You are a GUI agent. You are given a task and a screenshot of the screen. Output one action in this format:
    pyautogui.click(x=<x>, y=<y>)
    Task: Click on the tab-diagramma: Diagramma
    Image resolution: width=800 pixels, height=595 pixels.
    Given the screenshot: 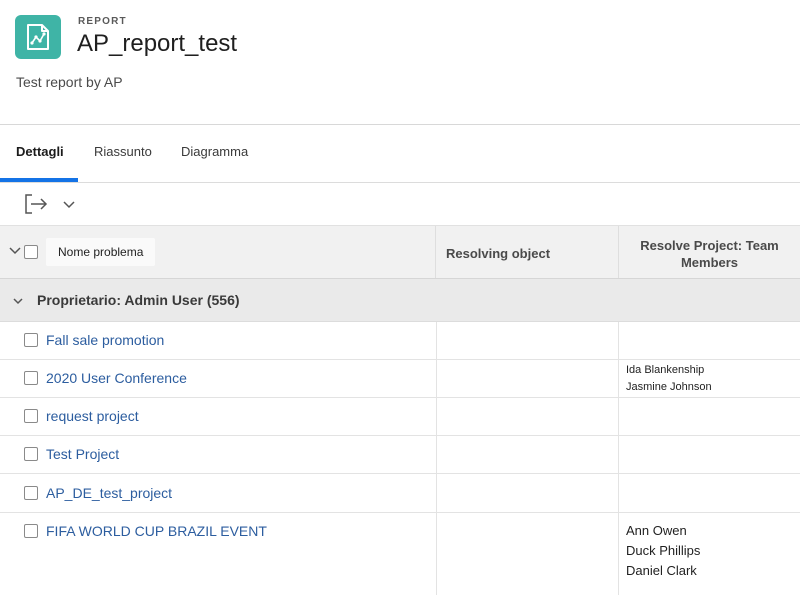 What is the action you would take?
    pyautogui.click(x=214, y=153)
    